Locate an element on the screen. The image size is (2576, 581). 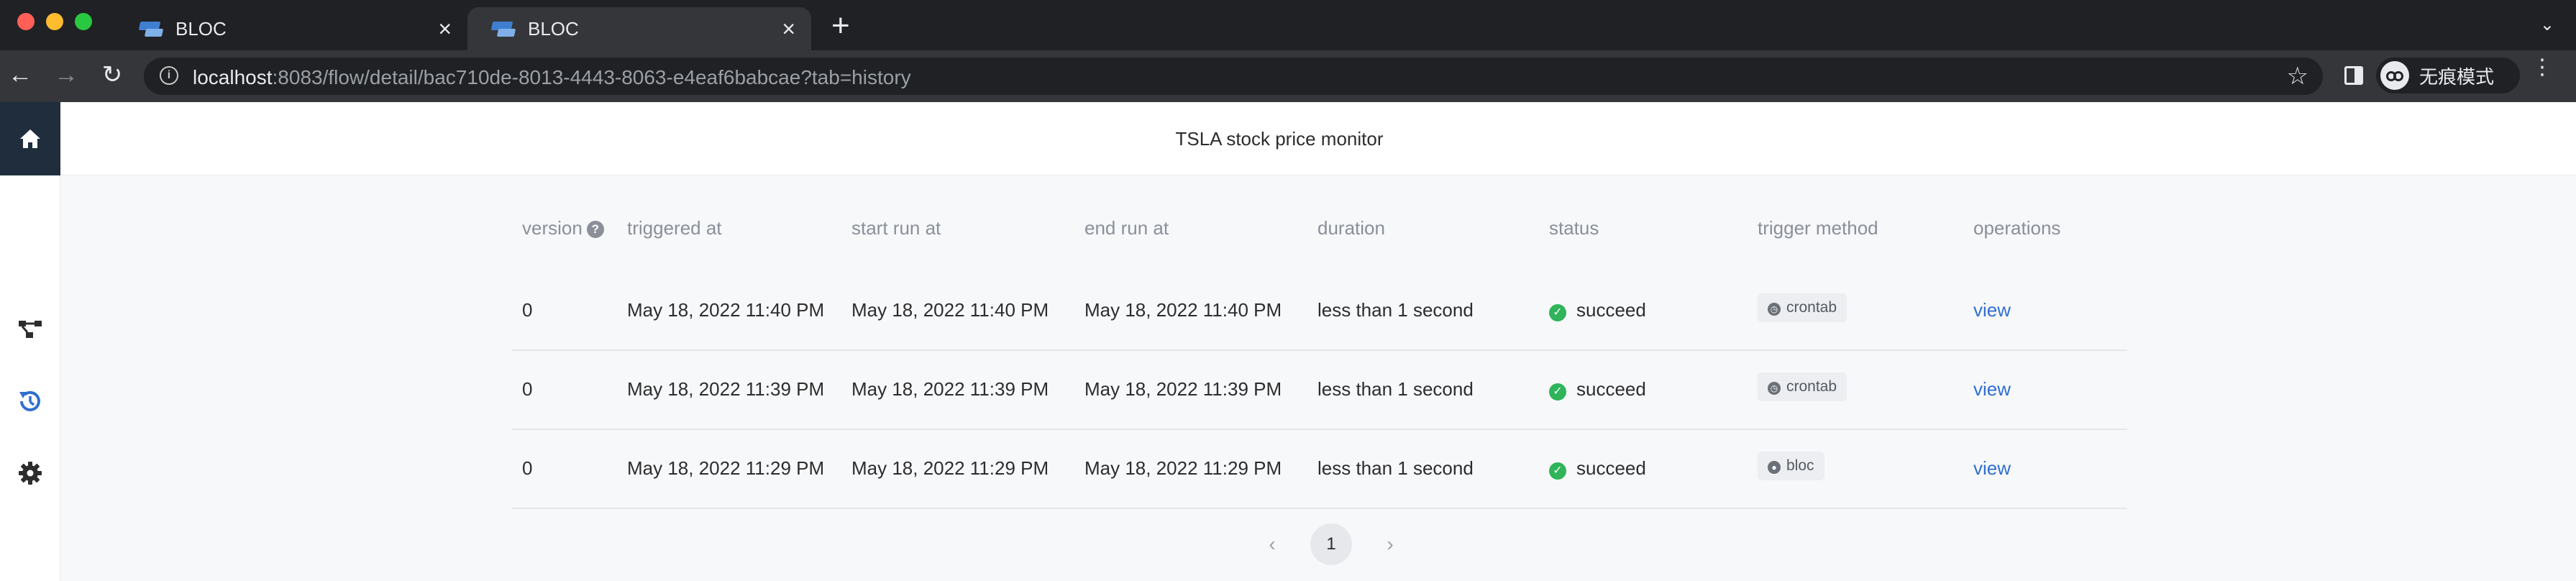
page-header: TSLA stock price monitor is located at coordinates (1318, 138).